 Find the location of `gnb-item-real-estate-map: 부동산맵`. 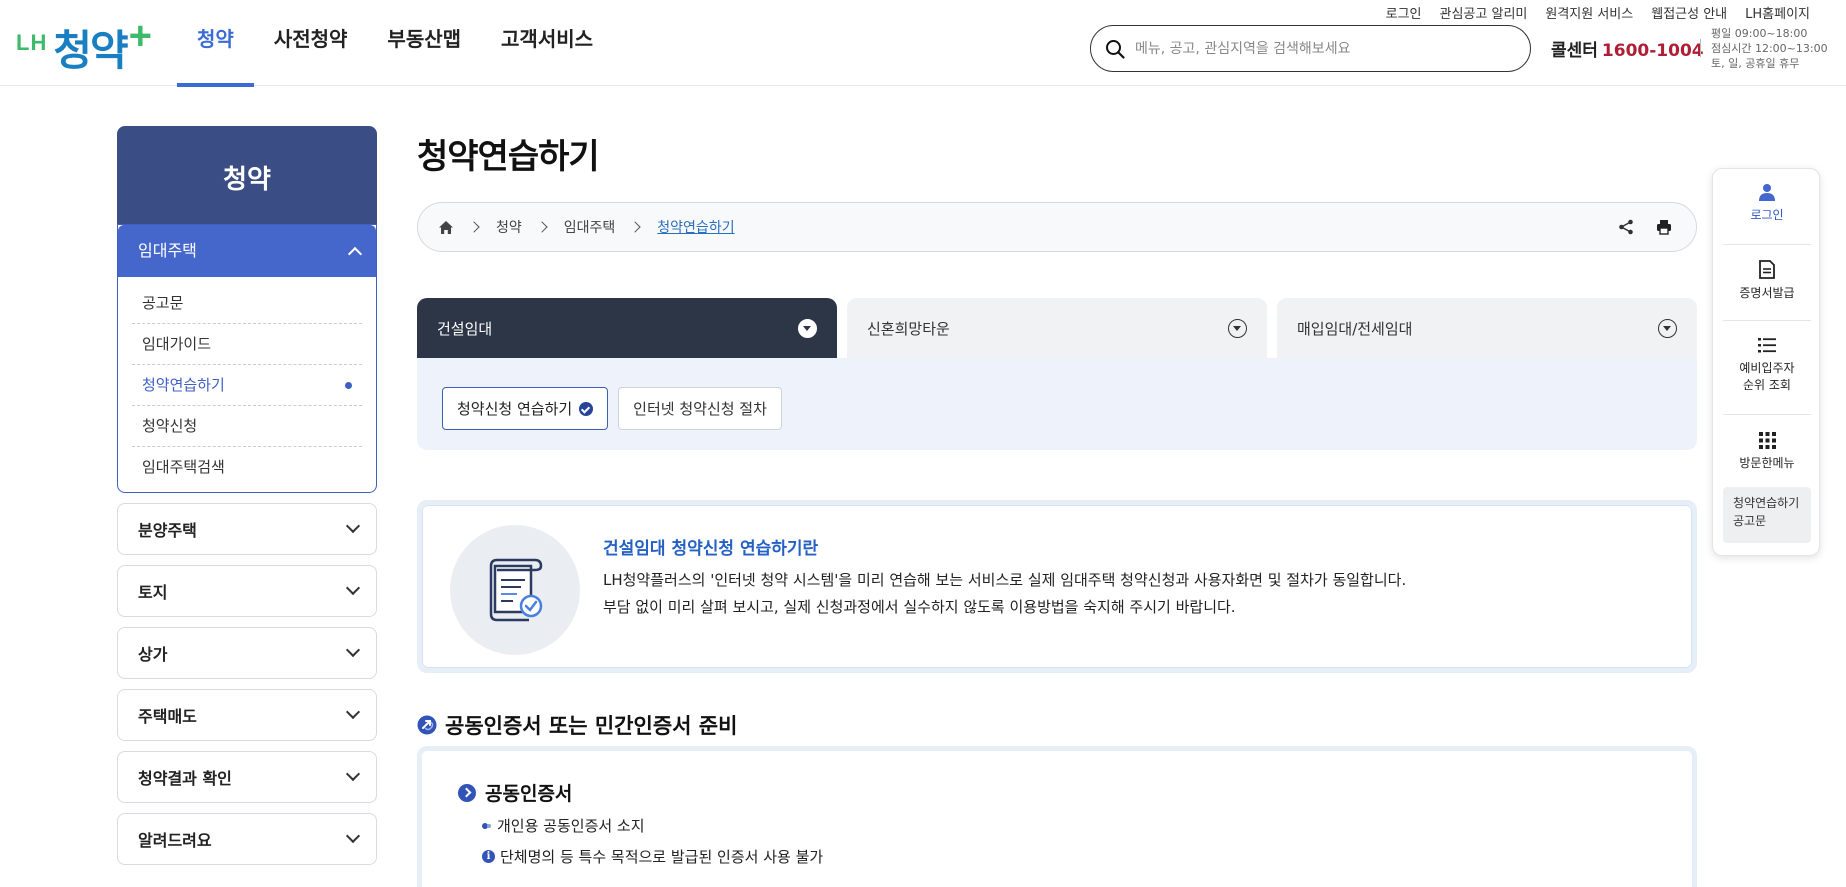

gnb-item-real-estate-map: 부동산맵 is located at coordinates (424, 43).